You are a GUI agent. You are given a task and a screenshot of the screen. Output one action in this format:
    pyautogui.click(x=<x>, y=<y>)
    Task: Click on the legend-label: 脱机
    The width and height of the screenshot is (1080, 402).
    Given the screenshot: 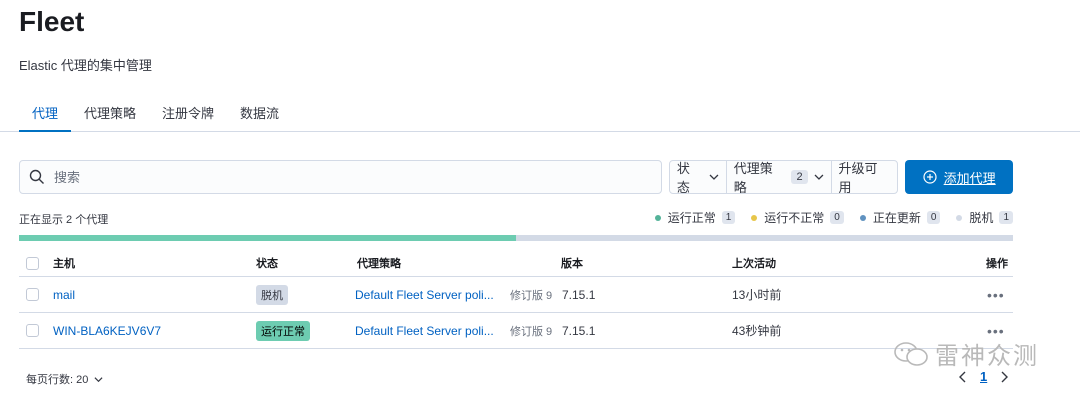 What is the action you would take?
    pyautogui.click(x=981, y=218)
    